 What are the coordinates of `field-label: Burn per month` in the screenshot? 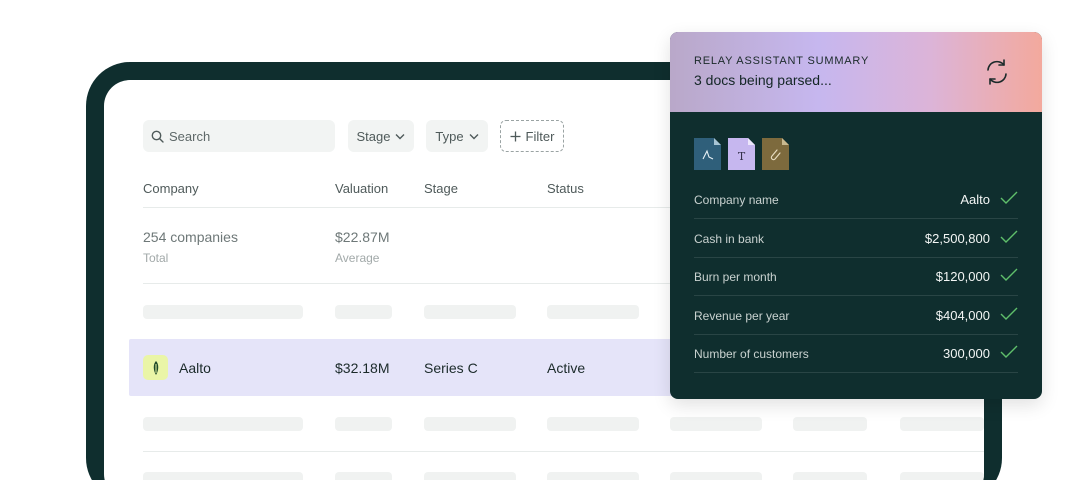 It's located at (735, 277).